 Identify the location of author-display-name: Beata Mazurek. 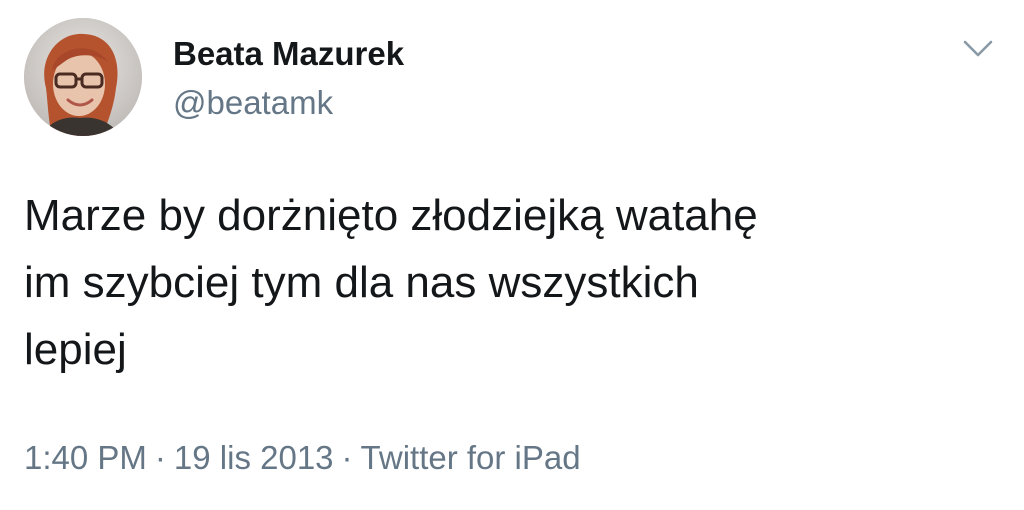
(288, 54).